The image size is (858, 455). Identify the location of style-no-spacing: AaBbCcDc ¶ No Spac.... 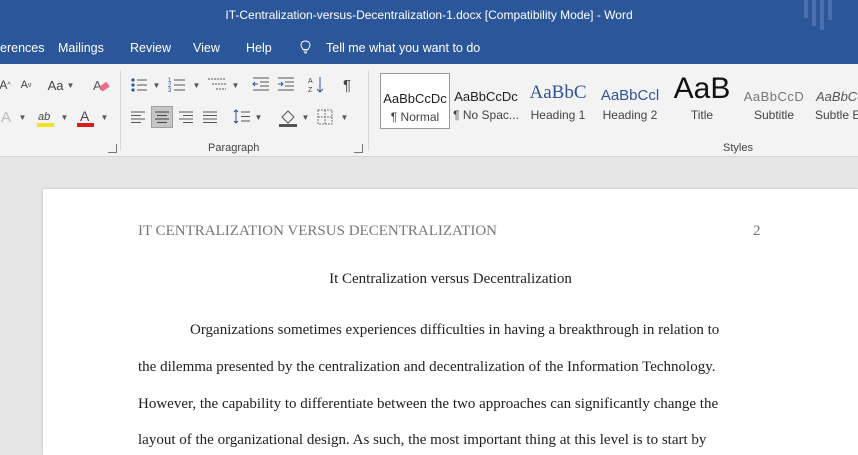
(486, 98).